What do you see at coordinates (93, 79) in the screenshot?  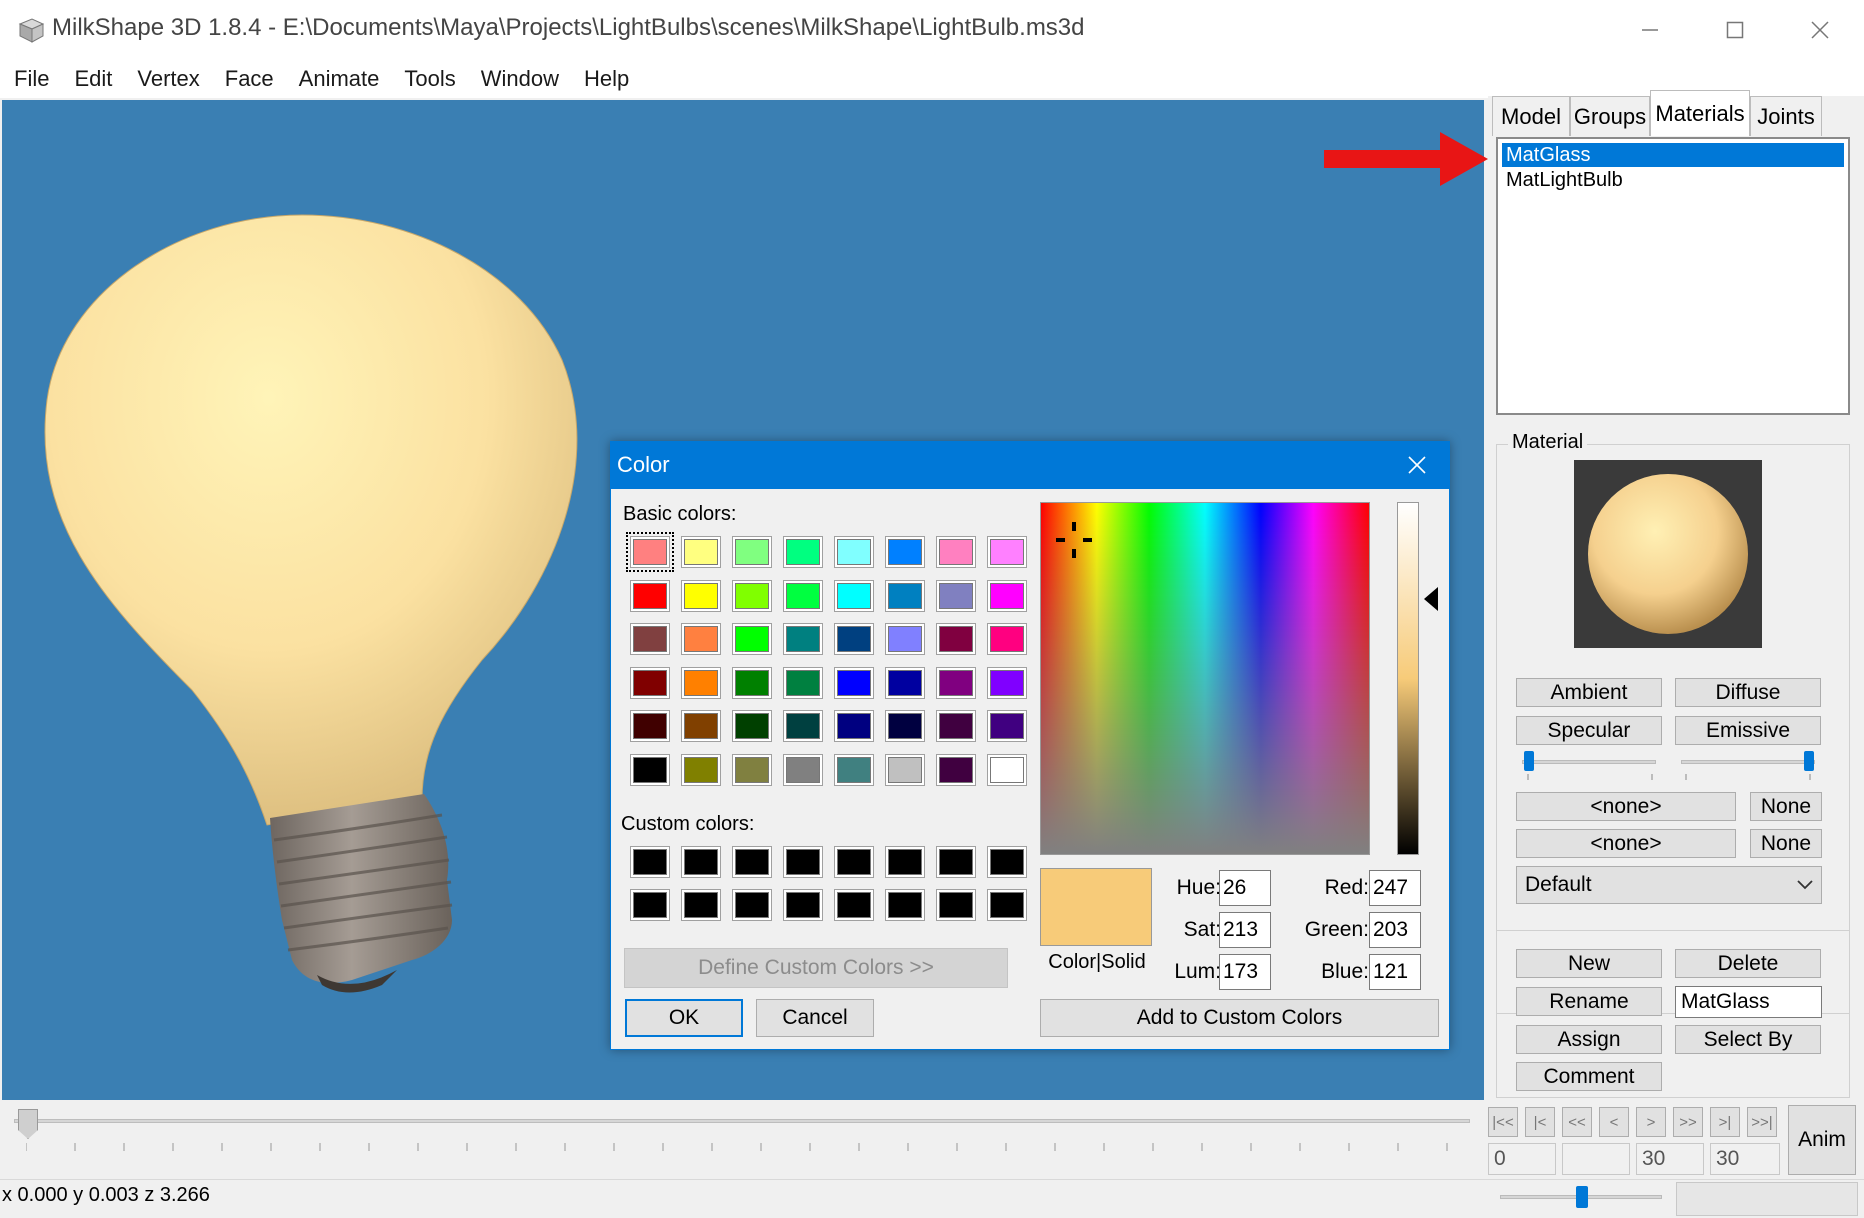 I see `menu-edit: Edit` at bounding box center [93, 79].